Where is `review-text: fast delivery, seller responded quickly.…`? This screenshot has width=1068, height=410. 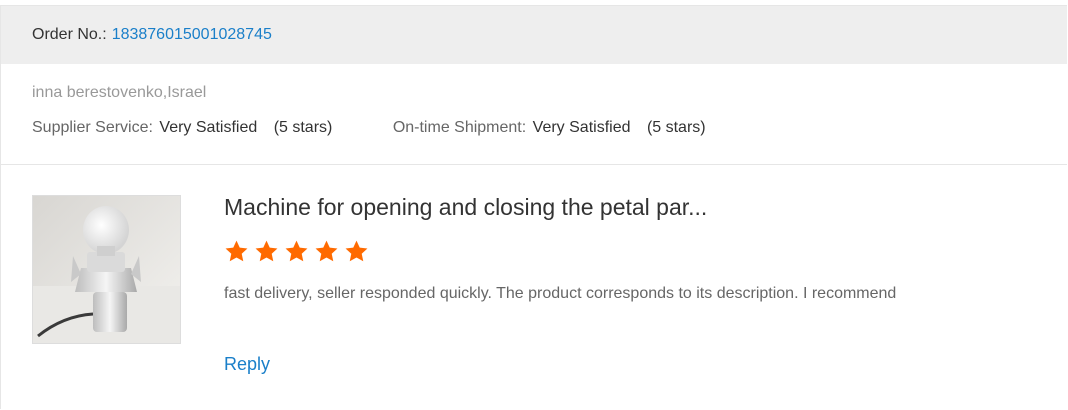
review-text: fast delivery, seller responded quickly.… is located at coordinates (560, 293).